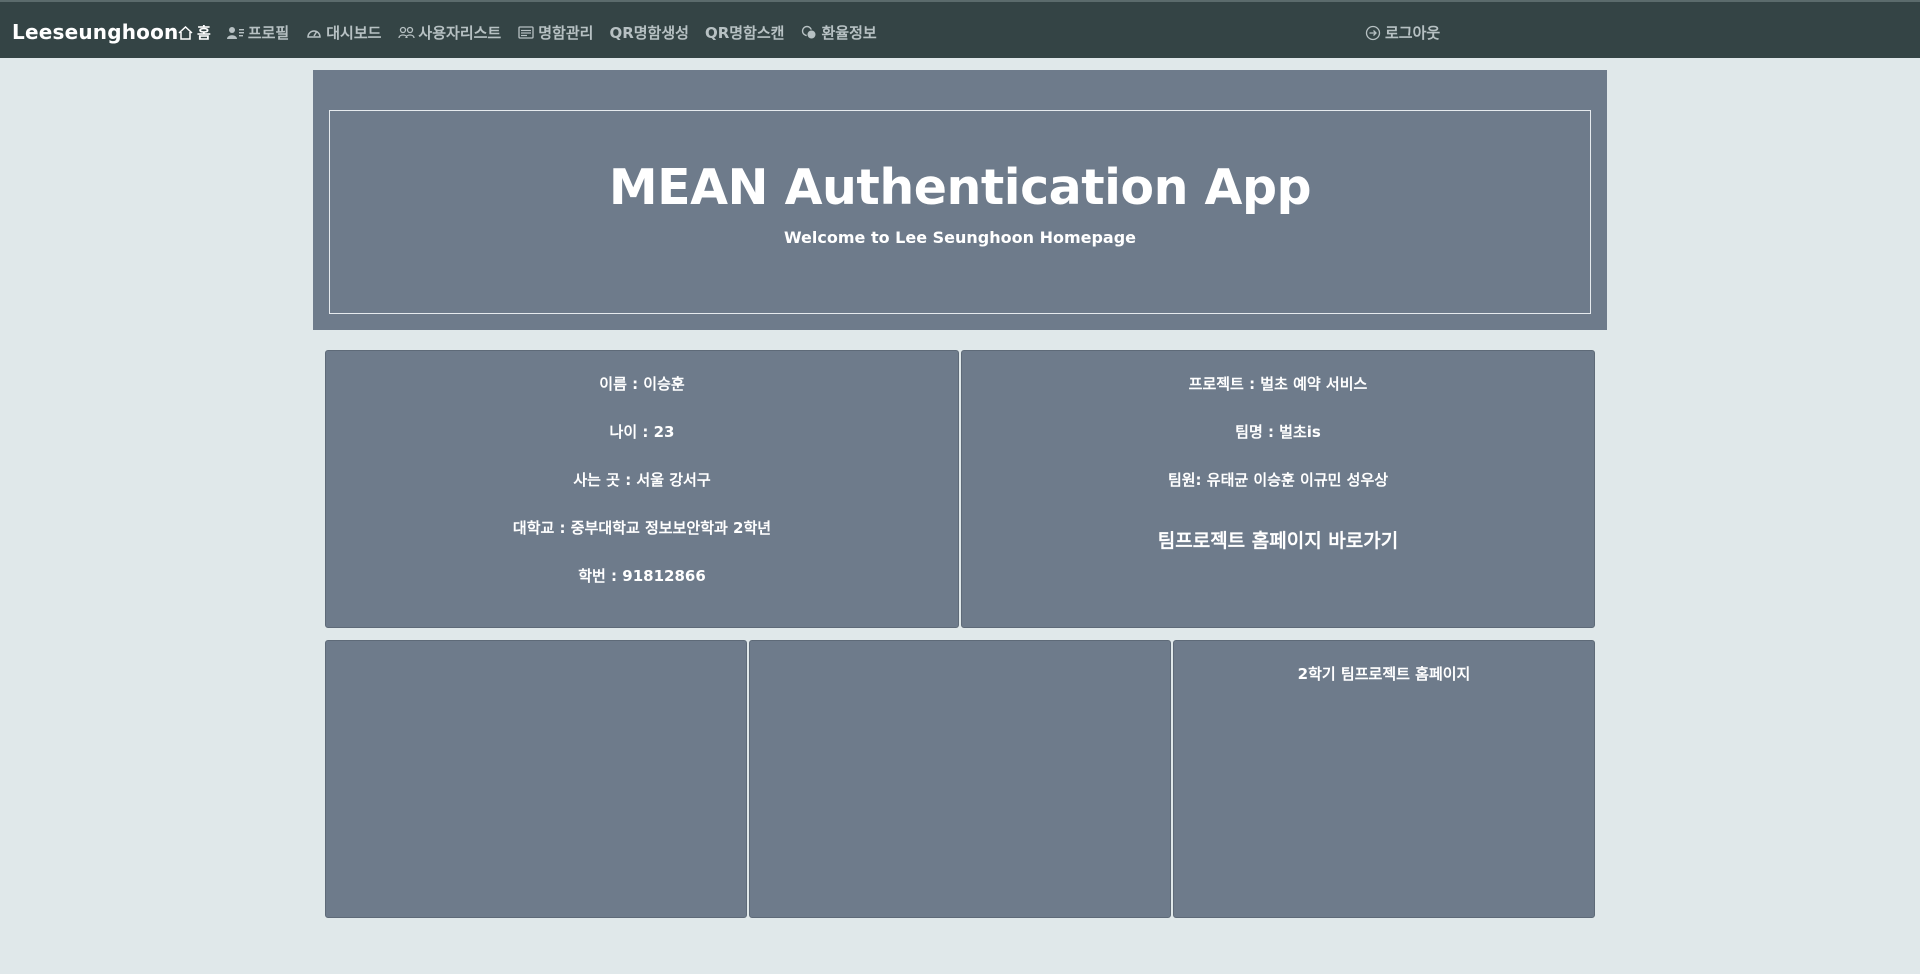  What do you see at coordinates (809, 33) in the screenshot?
I see `coins-icon` at bounding box center [809, 33].